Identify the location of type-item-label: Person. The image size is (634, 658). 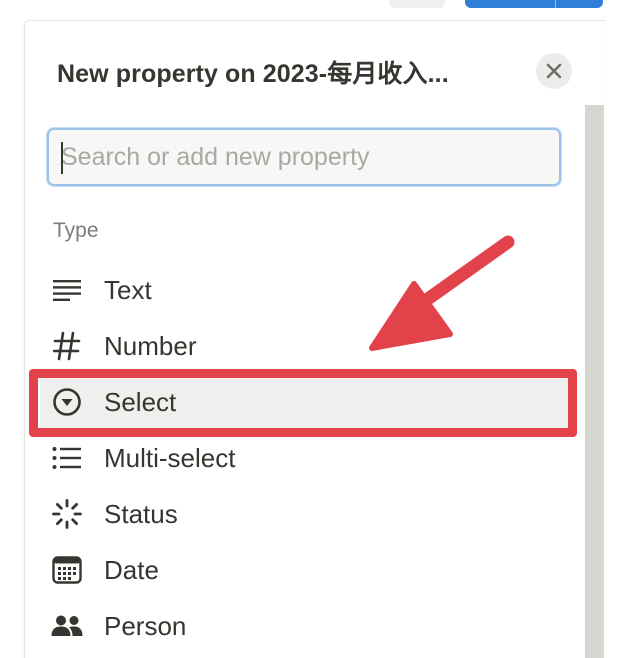
(145, 625).